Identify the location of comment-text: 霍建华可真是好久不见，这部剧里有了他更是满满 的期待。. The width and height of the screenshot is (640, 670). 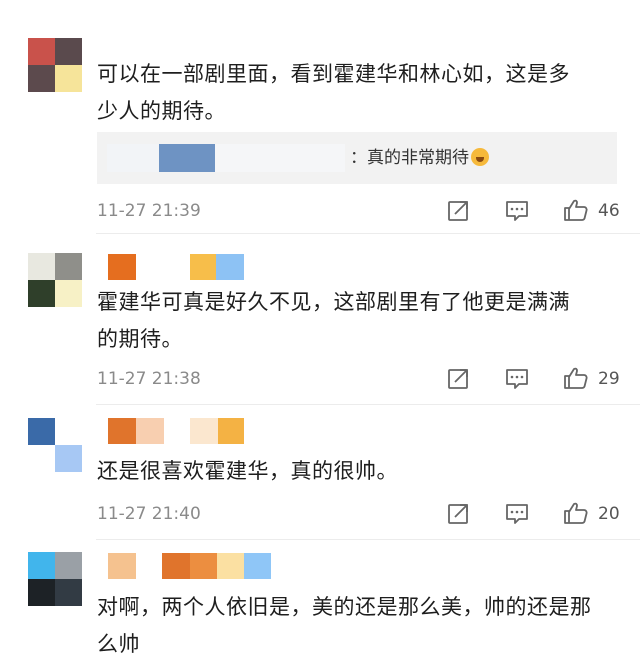
(333, 320).